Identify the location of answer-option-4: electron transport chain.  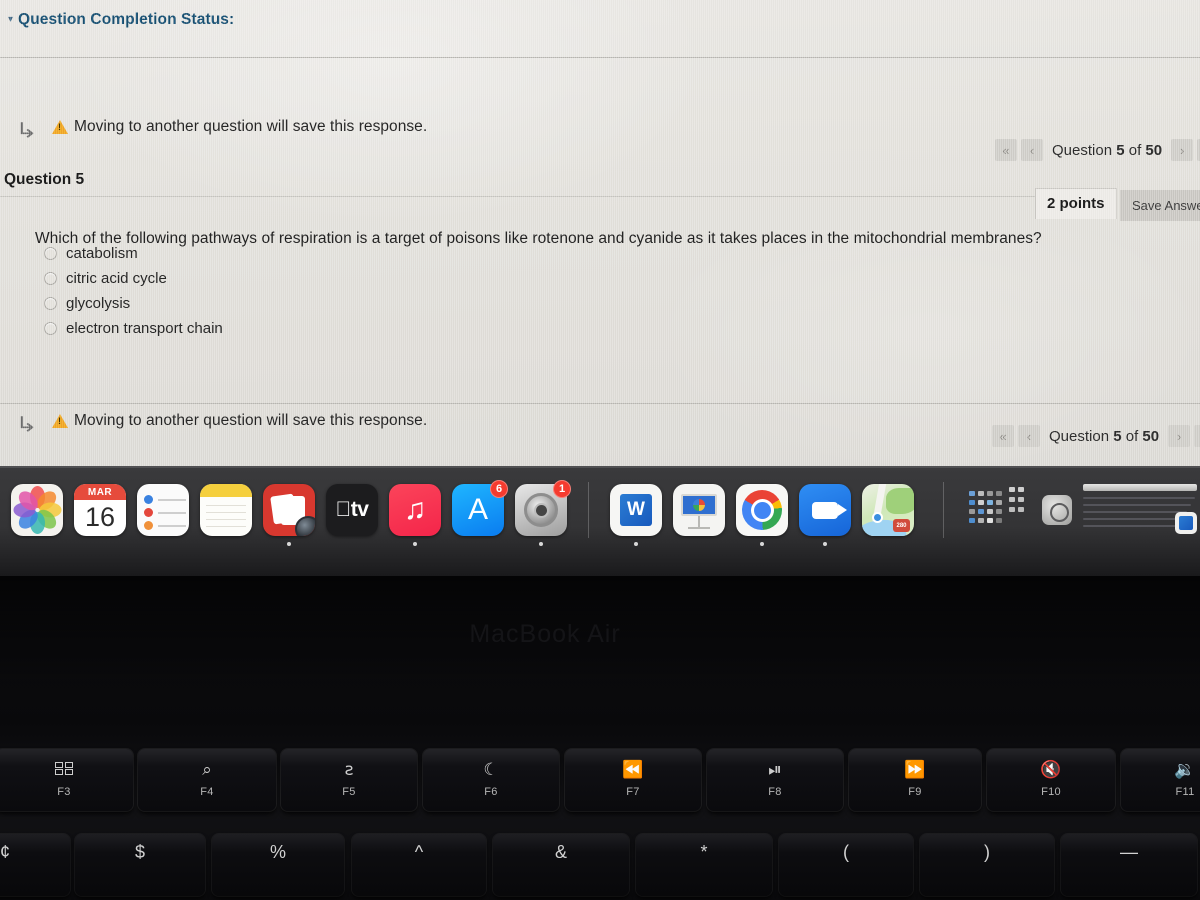
(133, 328).